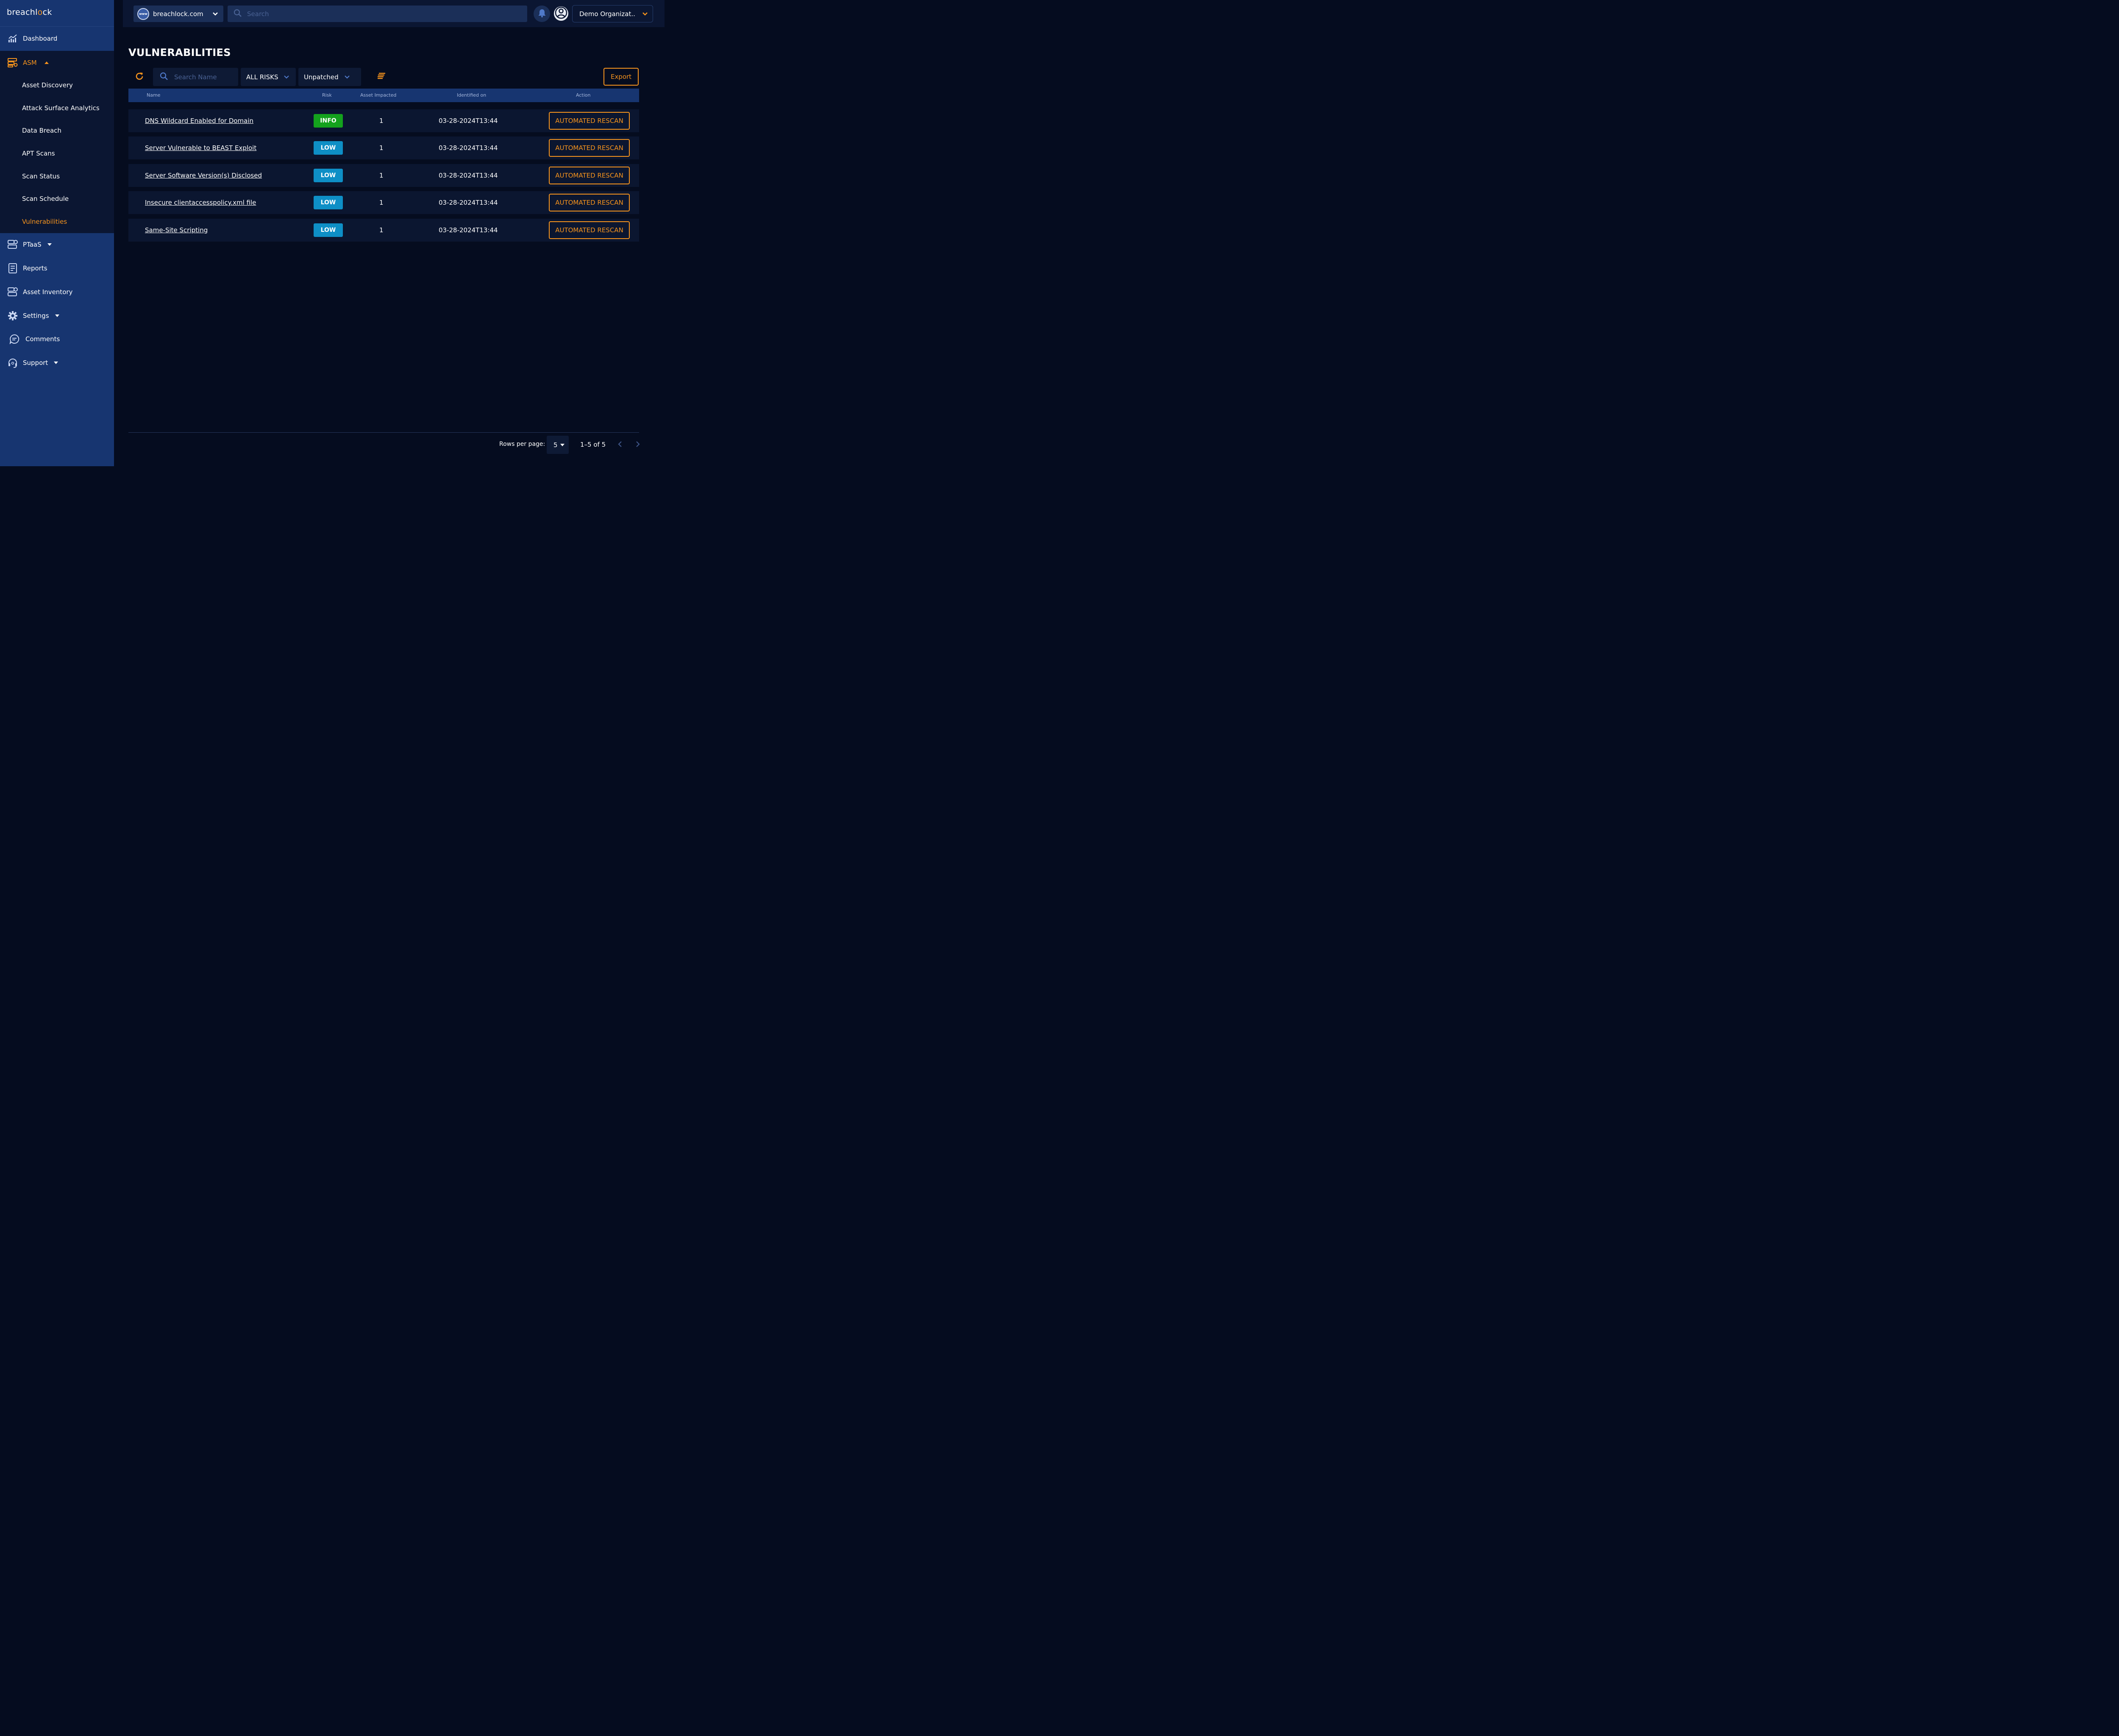 This screenshot has height=1736, width=2119. Describe the element at coordinates (328, 121) in the screenshot. I see `risk-badge: INFO` at that location.